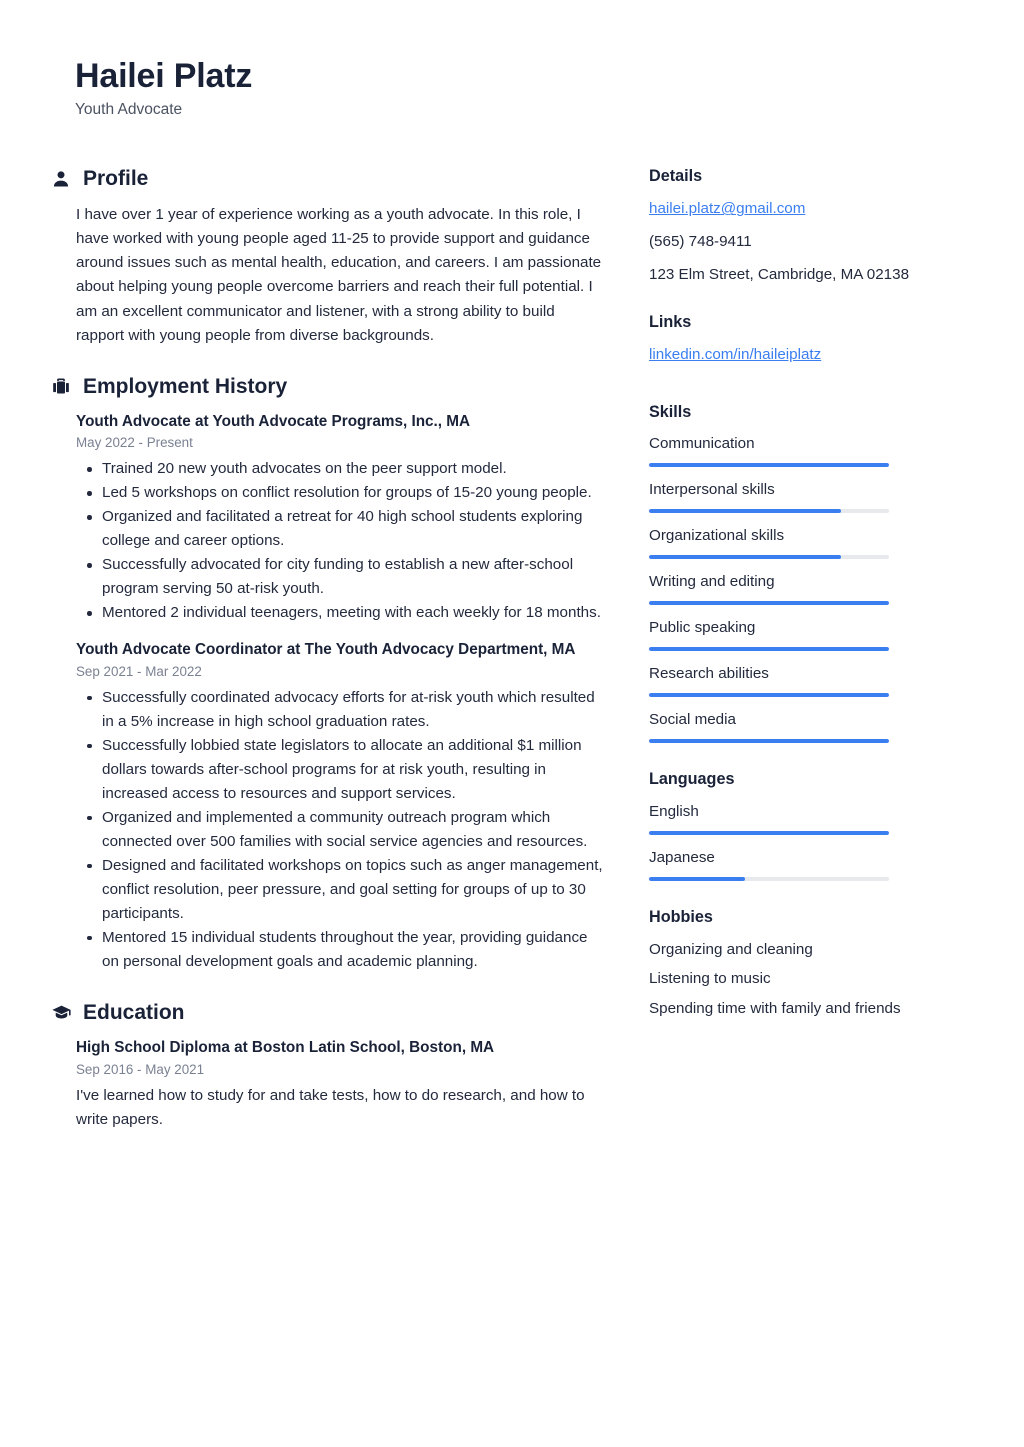 The width and height of the screenshot is (1024, 1447). I want to click on sidebar-title-languages: Languages, so click(692, 779).